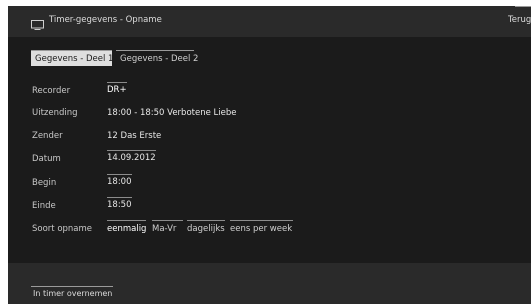  I want to click on footer-bar: In timer overnemen, so click(269, 283).